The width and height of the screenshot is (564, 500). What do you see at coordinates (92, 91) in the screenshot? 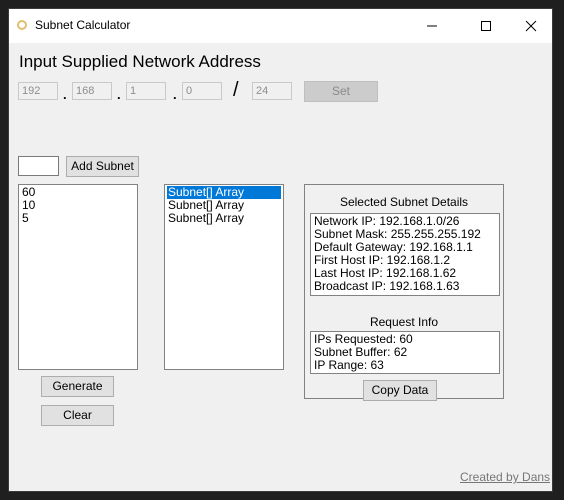
I see `octet-2-input: 168` at bounding box center [92, 91].